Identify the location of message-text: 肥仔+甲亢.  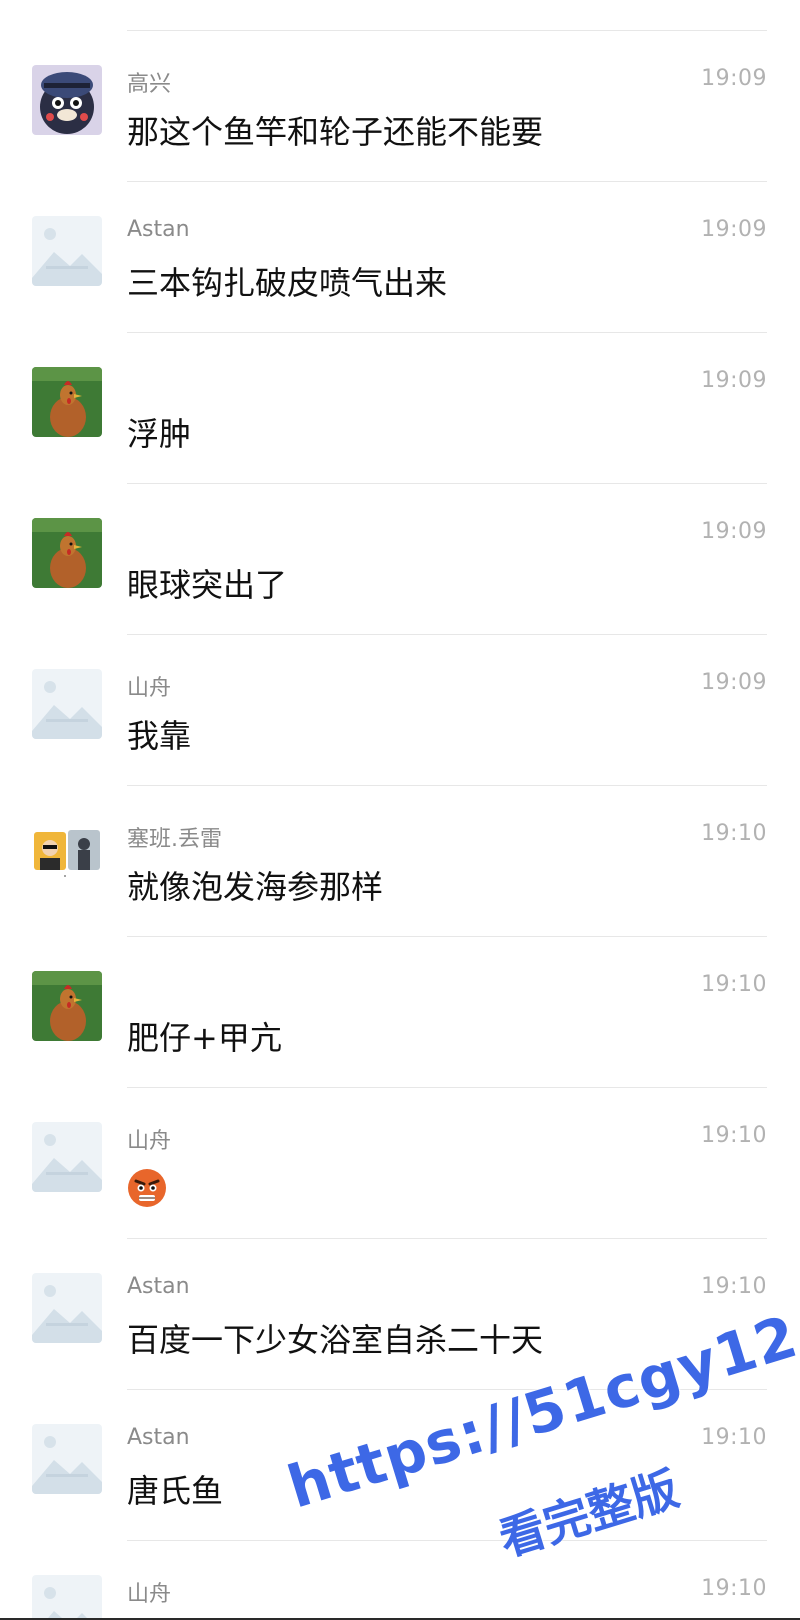
(204, 1036).